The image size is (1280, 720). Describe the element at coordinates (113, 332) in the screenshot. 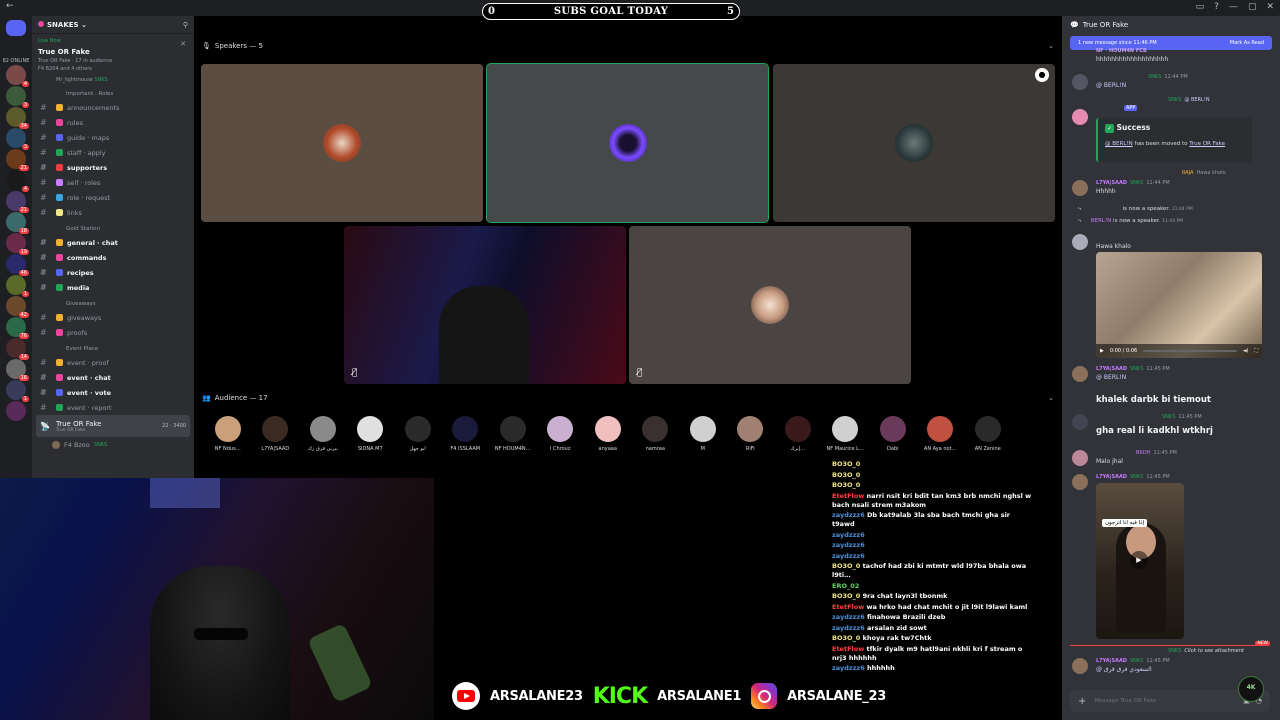

I see `channel-proofs: # proofs` at that location.